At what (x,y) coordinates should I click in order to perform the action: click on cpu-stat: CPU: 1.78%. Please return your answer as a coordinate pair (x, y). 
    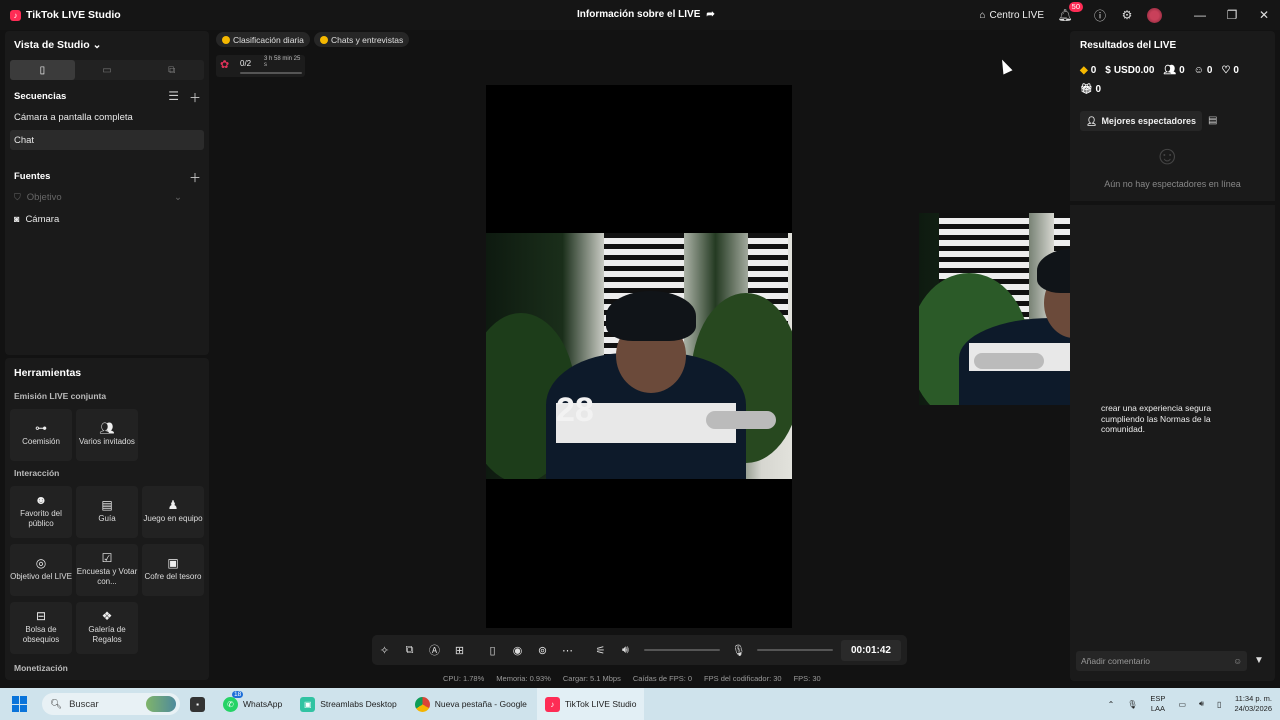
    Looking at the image, I should click on (464, 678).